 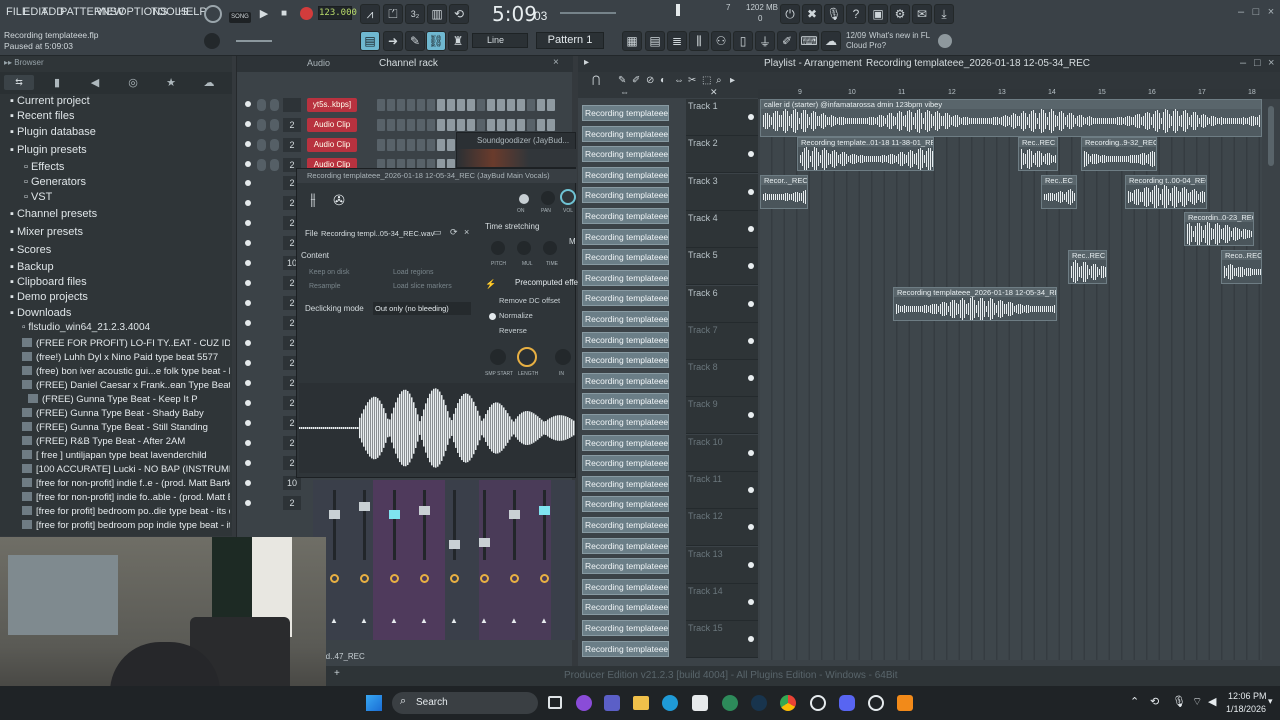 I want to click on tools-icon: ⚙, so click(x=900, y=14).